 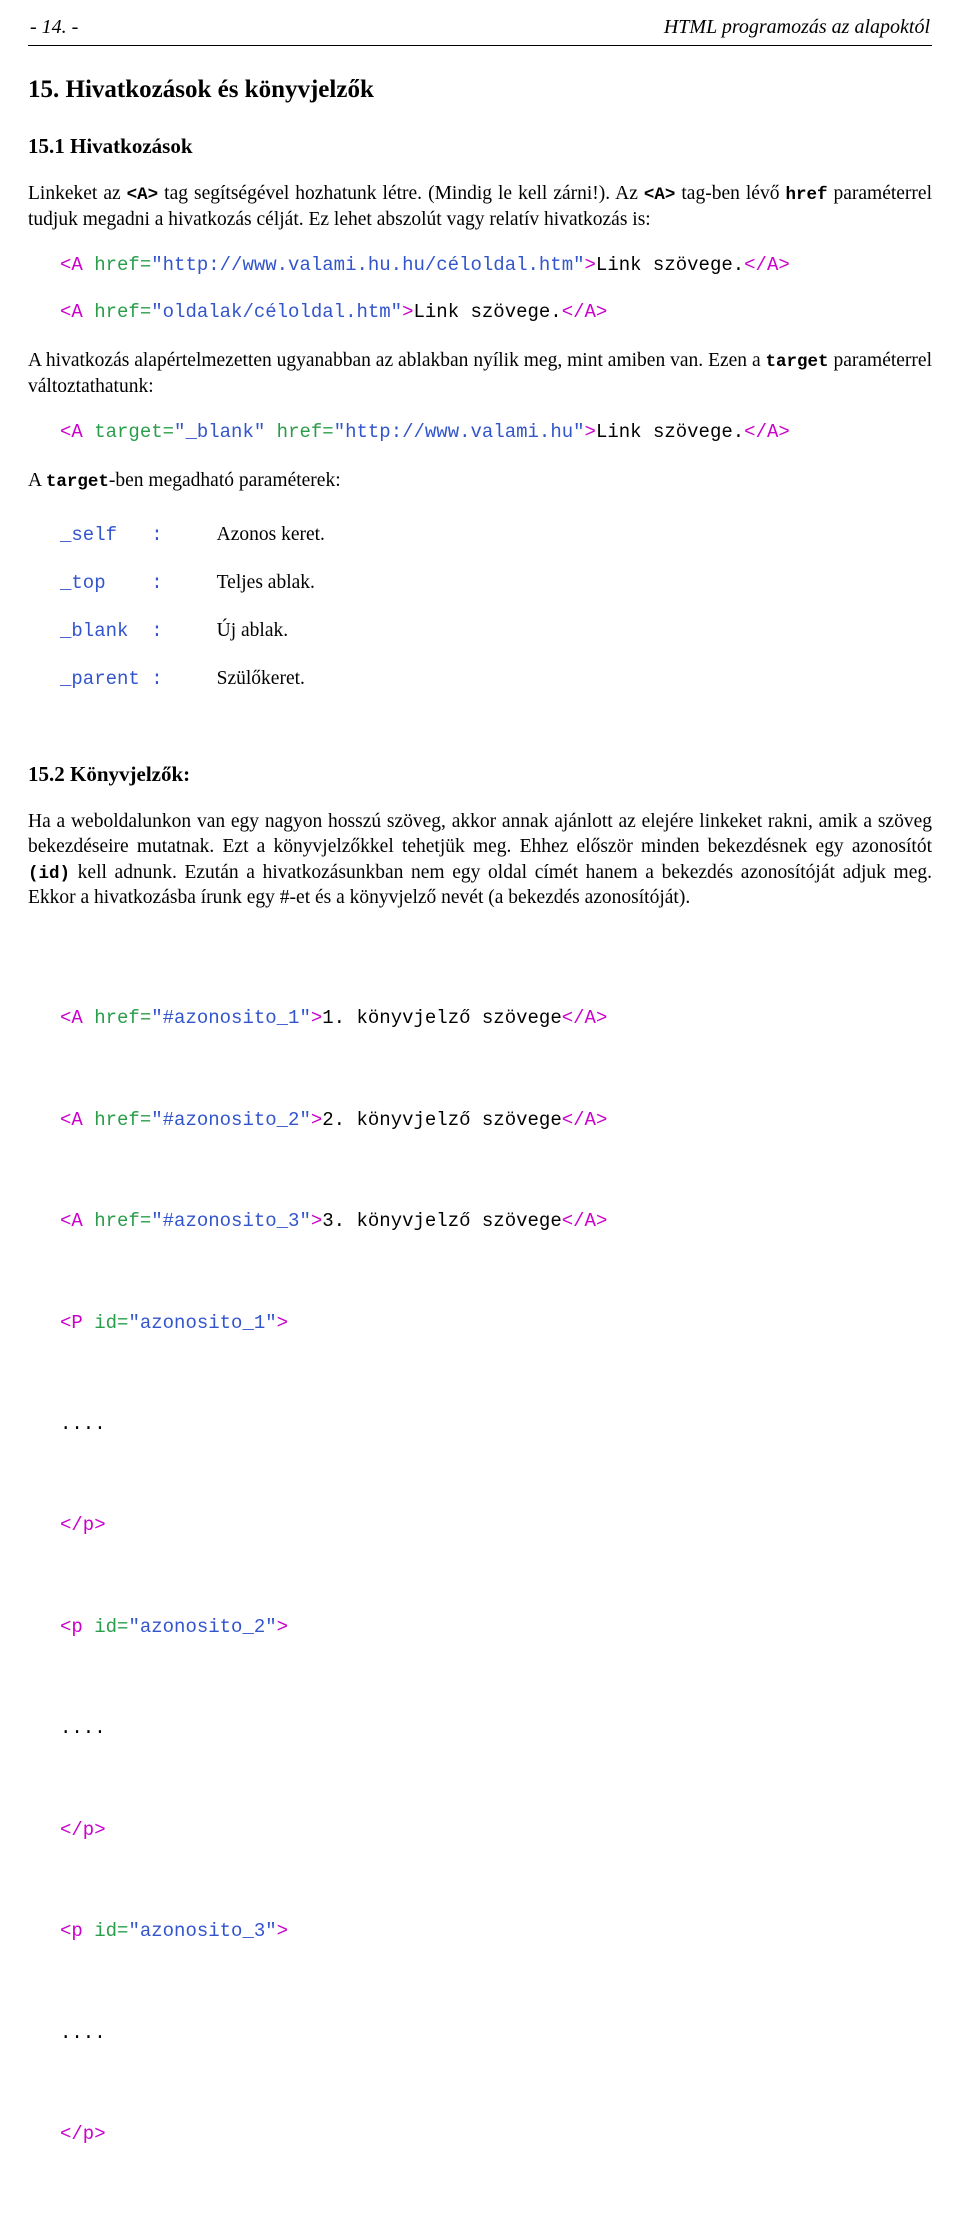 I want to click on listing-line: <p id="azonosito_2">, so click(x=496, y=1628).